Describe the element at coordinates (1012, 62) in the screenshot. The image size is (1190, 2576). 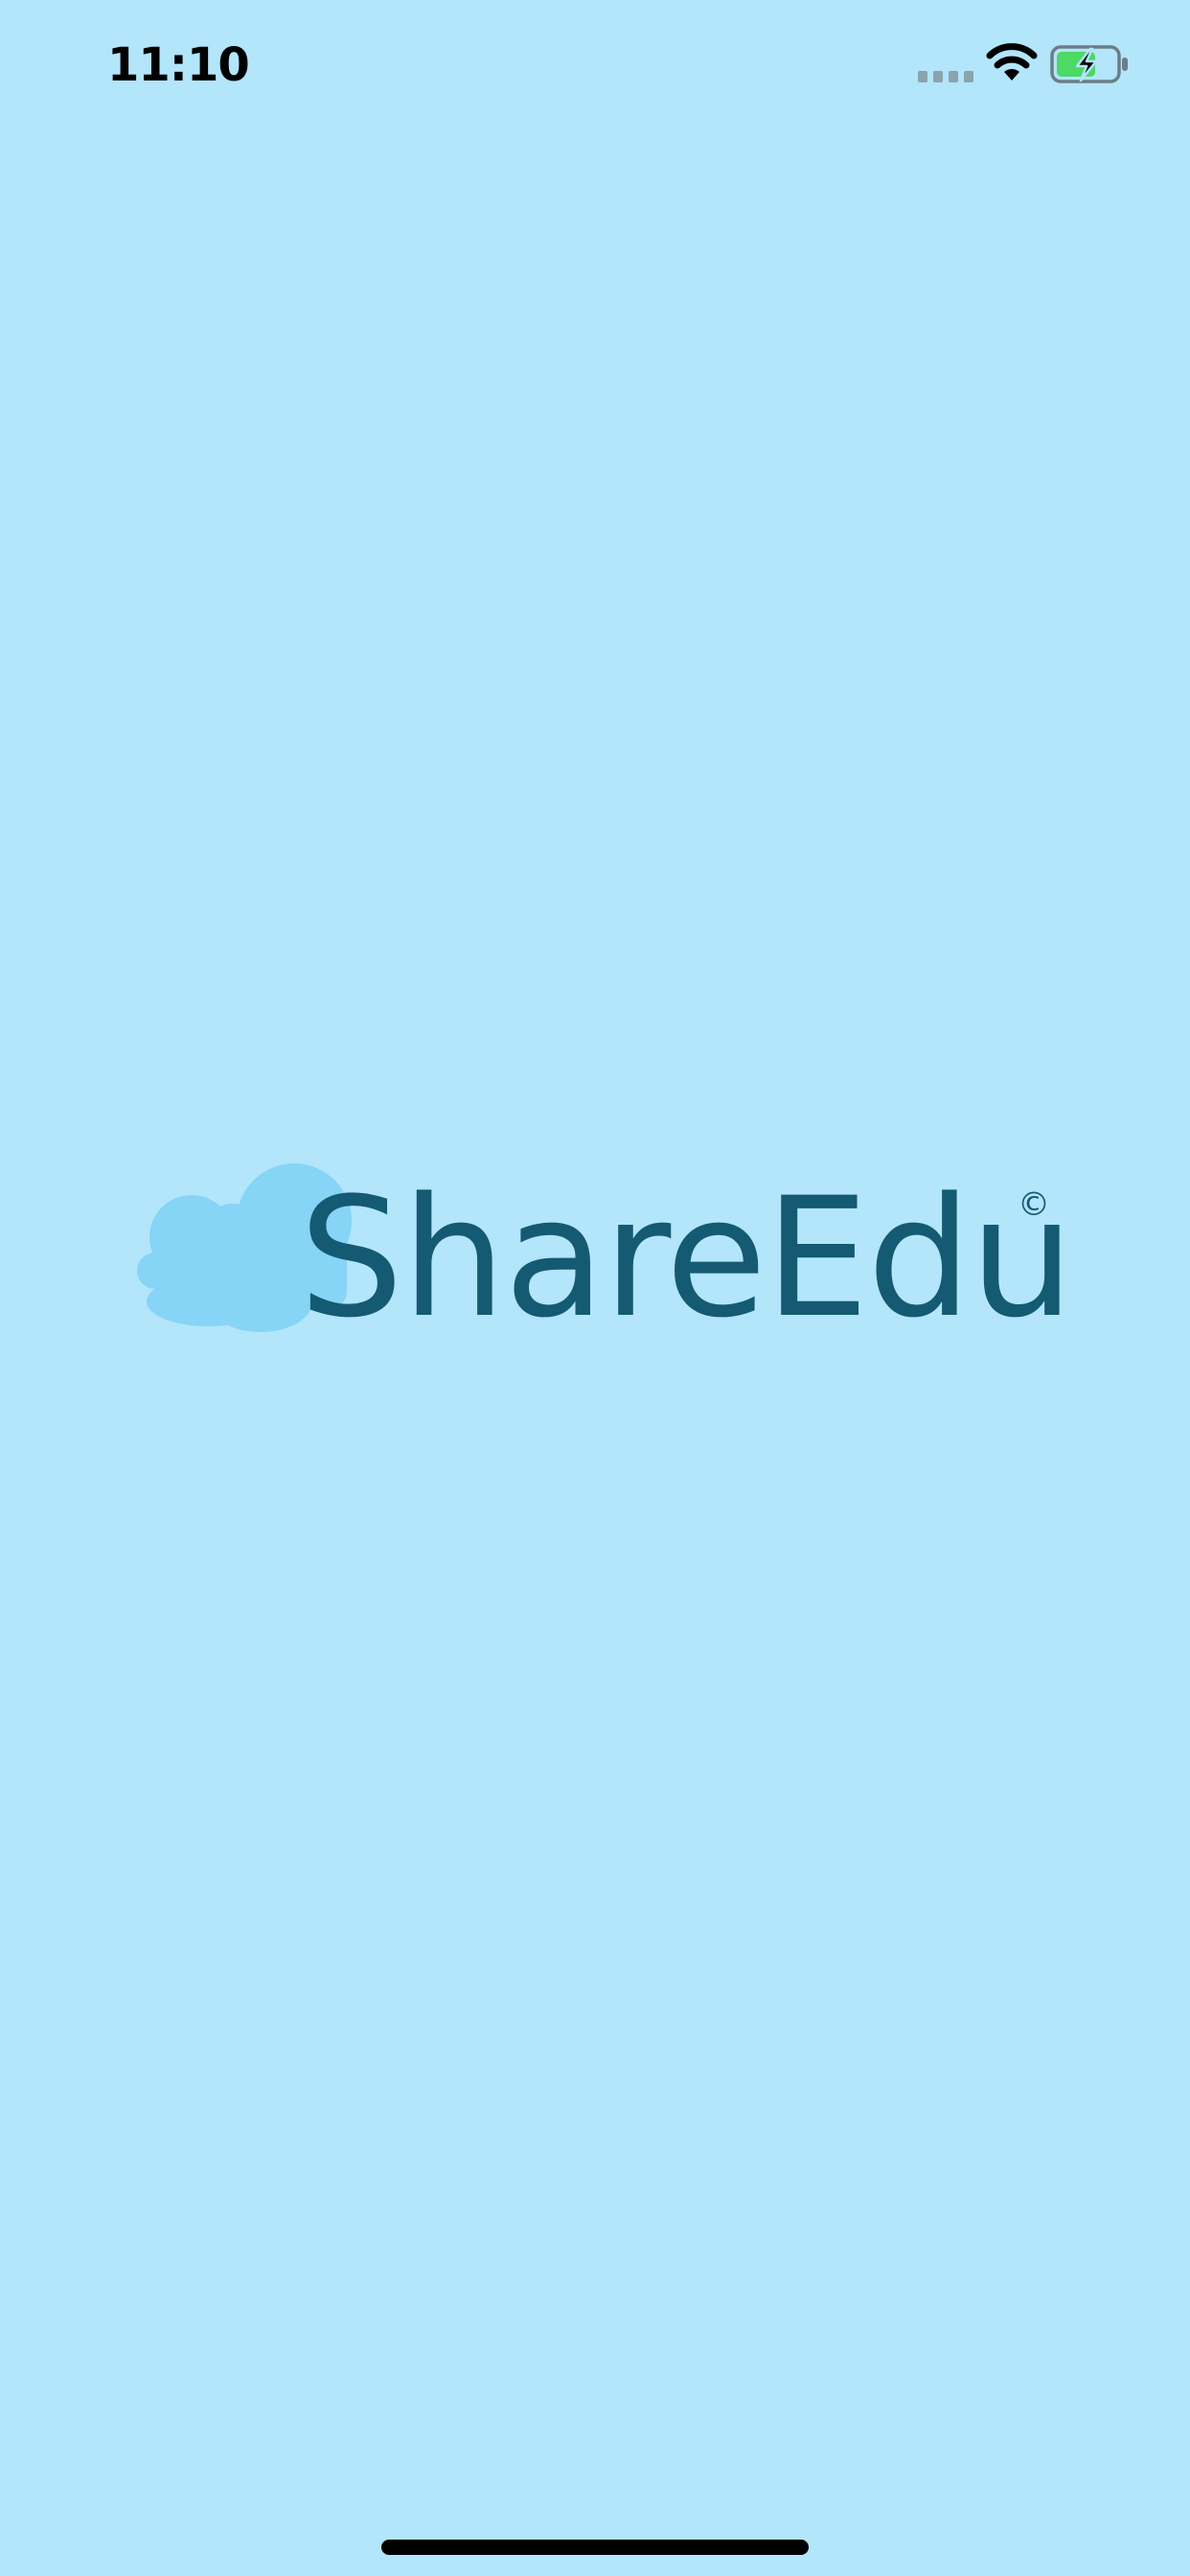
I see `wifi-icon` at that location.